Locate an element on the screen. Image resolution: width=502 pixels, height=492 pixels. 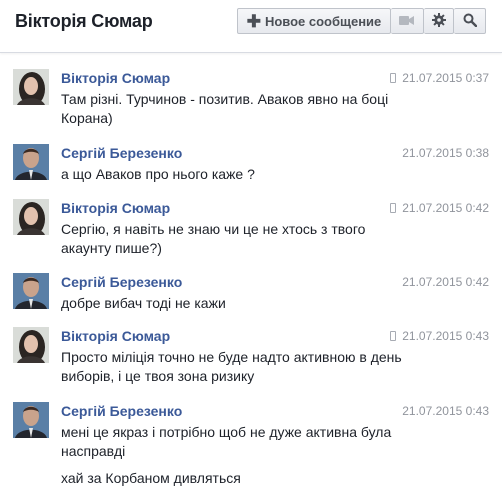
search-icon is located at coordinates (470, 21).